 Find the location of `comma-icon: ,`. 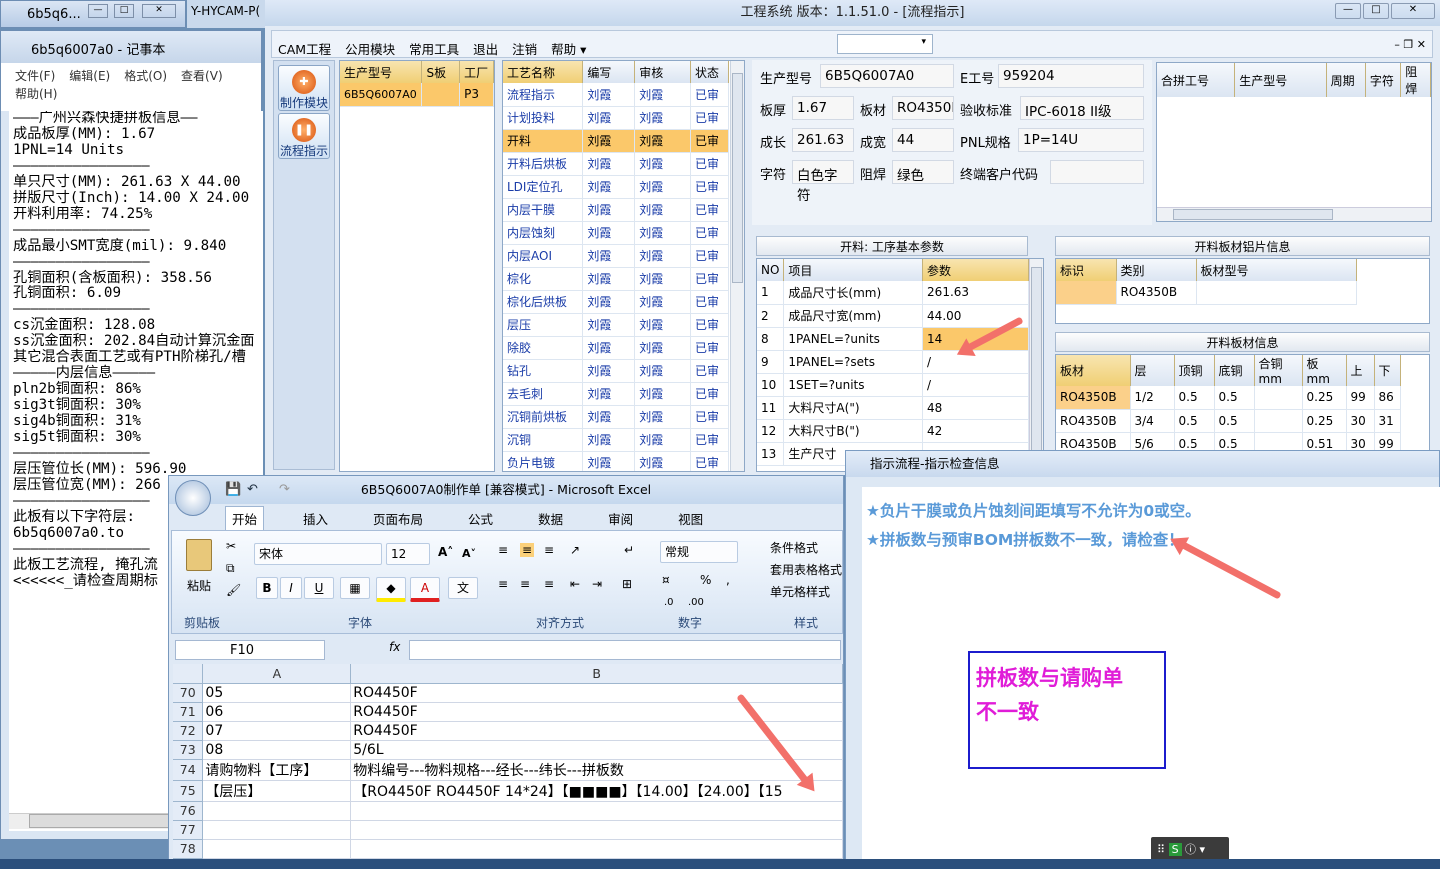

comma-icon: , is located at coordinates (728, 580).